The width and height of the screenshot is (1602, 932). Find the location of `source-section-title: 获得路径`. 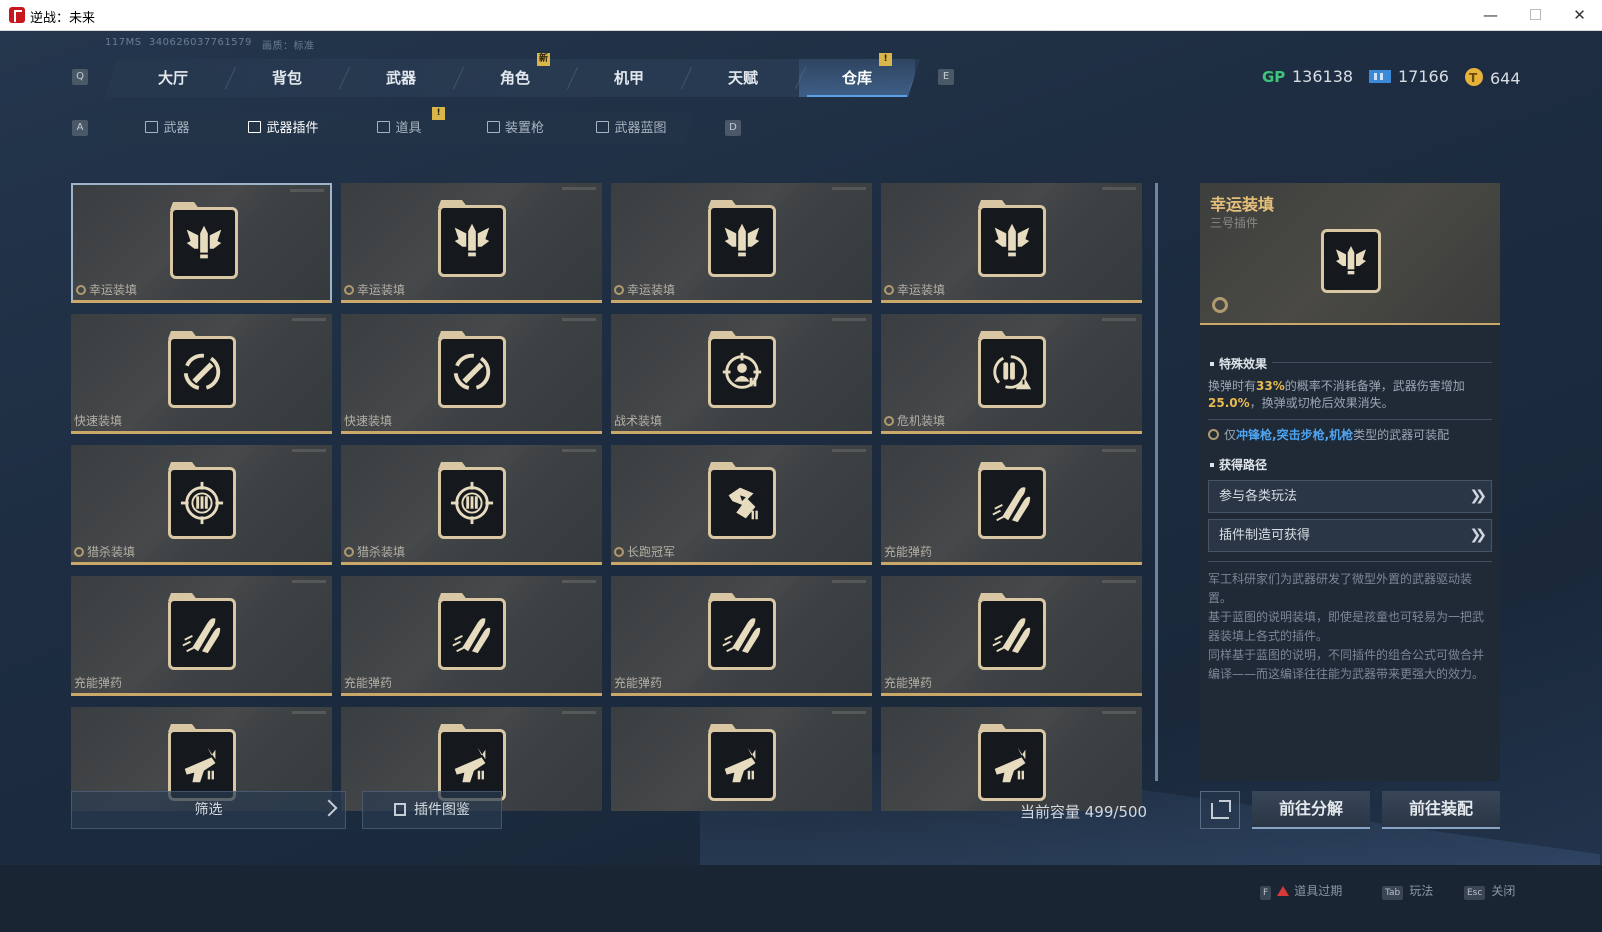

source-section-title: 获得路径 is located at coordinates (1238, 464).